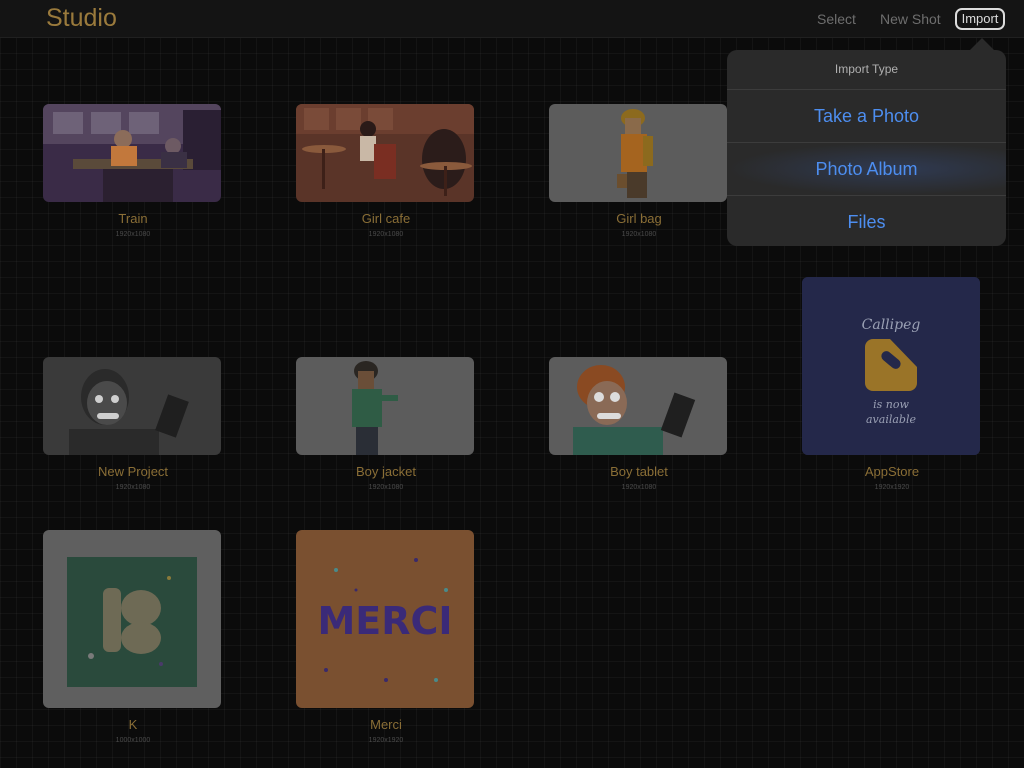 The width and height of the screenshot is (1024, 768). I want to click on top-bar: Studio Select New Shot Import, so click(512, 19).